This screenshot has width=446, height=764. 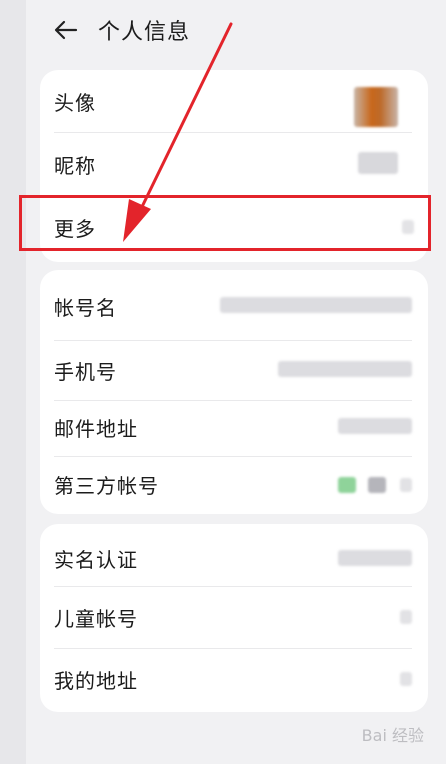 What do you see at coordinates (392, 735) in the screenshot?
I see `watermark: Bai 经验` at bounding box center [392, 735].